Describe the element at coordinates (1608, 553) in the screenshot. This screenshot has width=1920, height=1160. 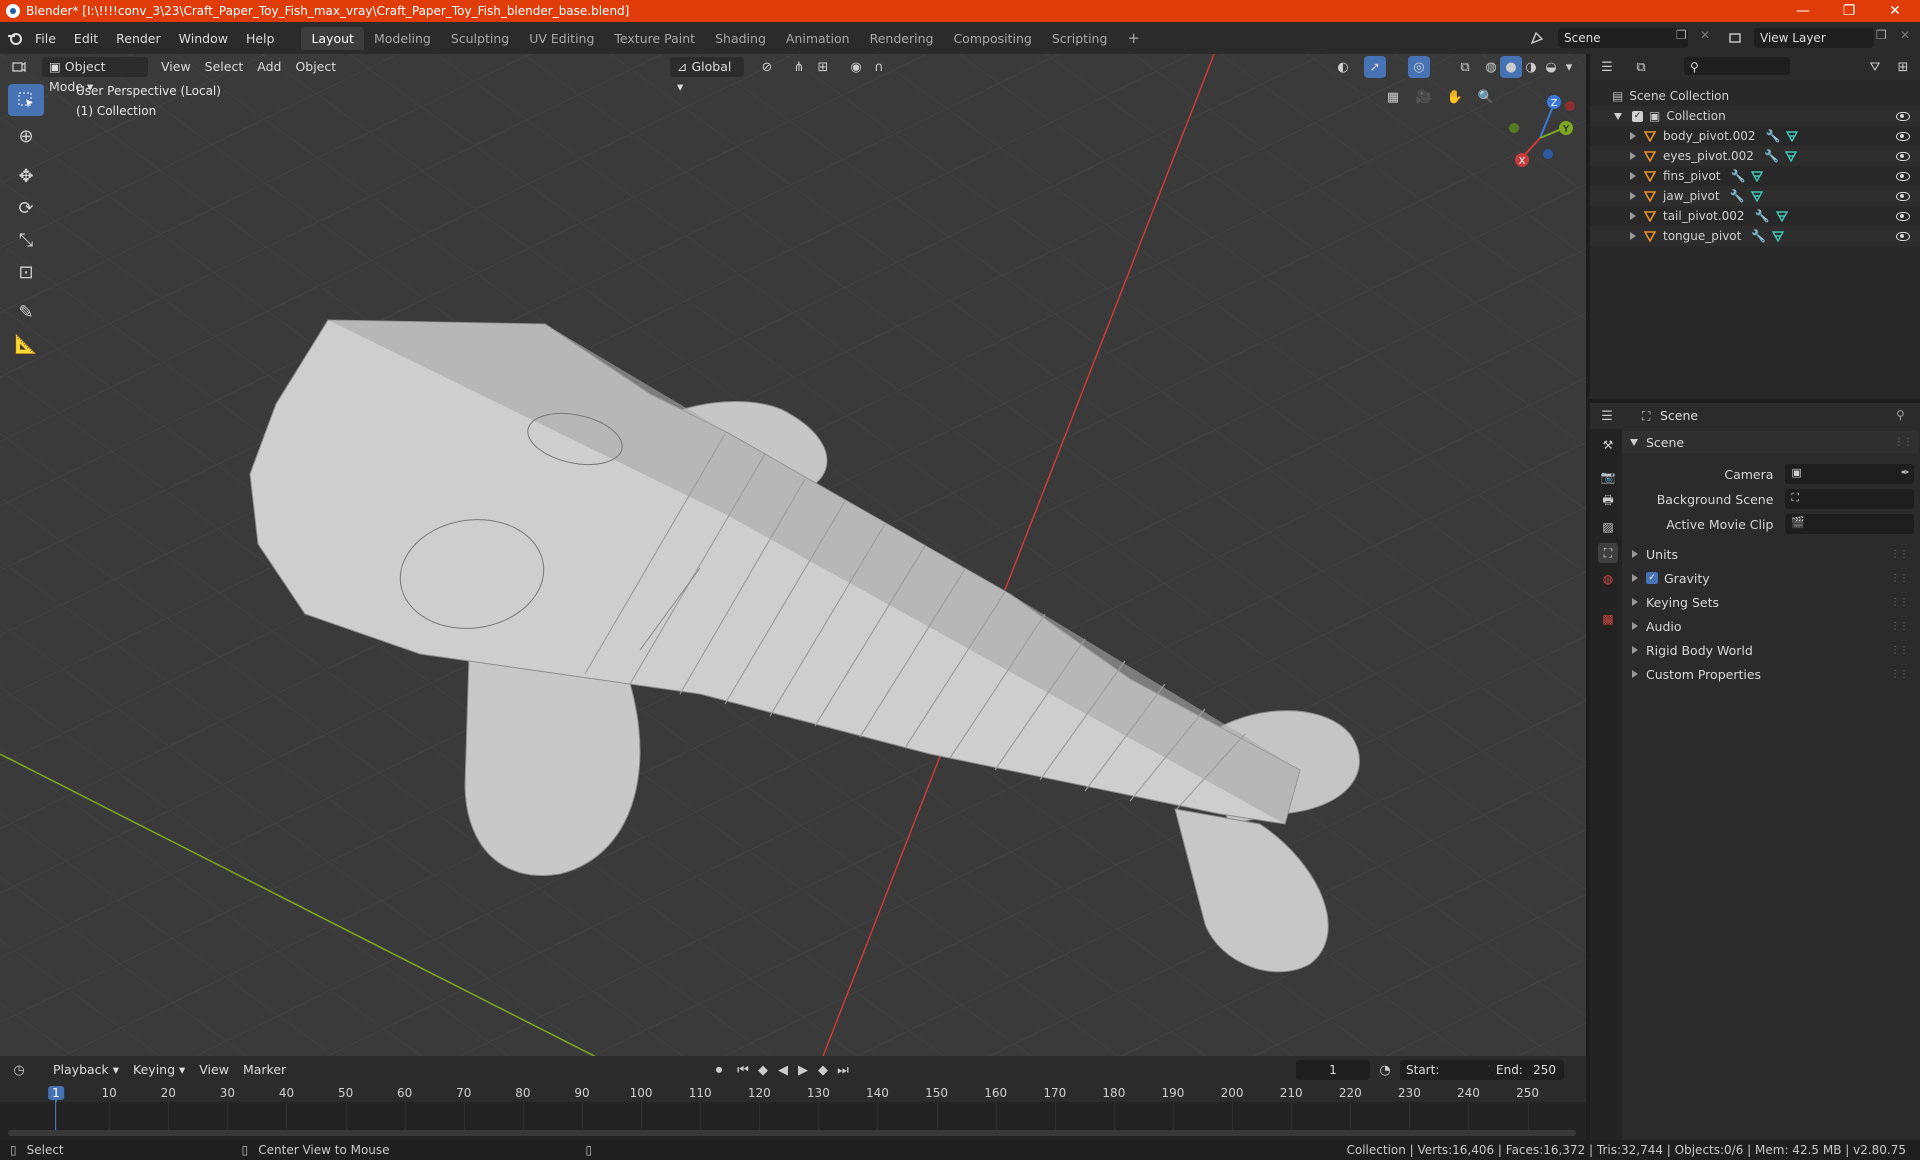
I see `scene-tab-icon: ⛶` at that location.